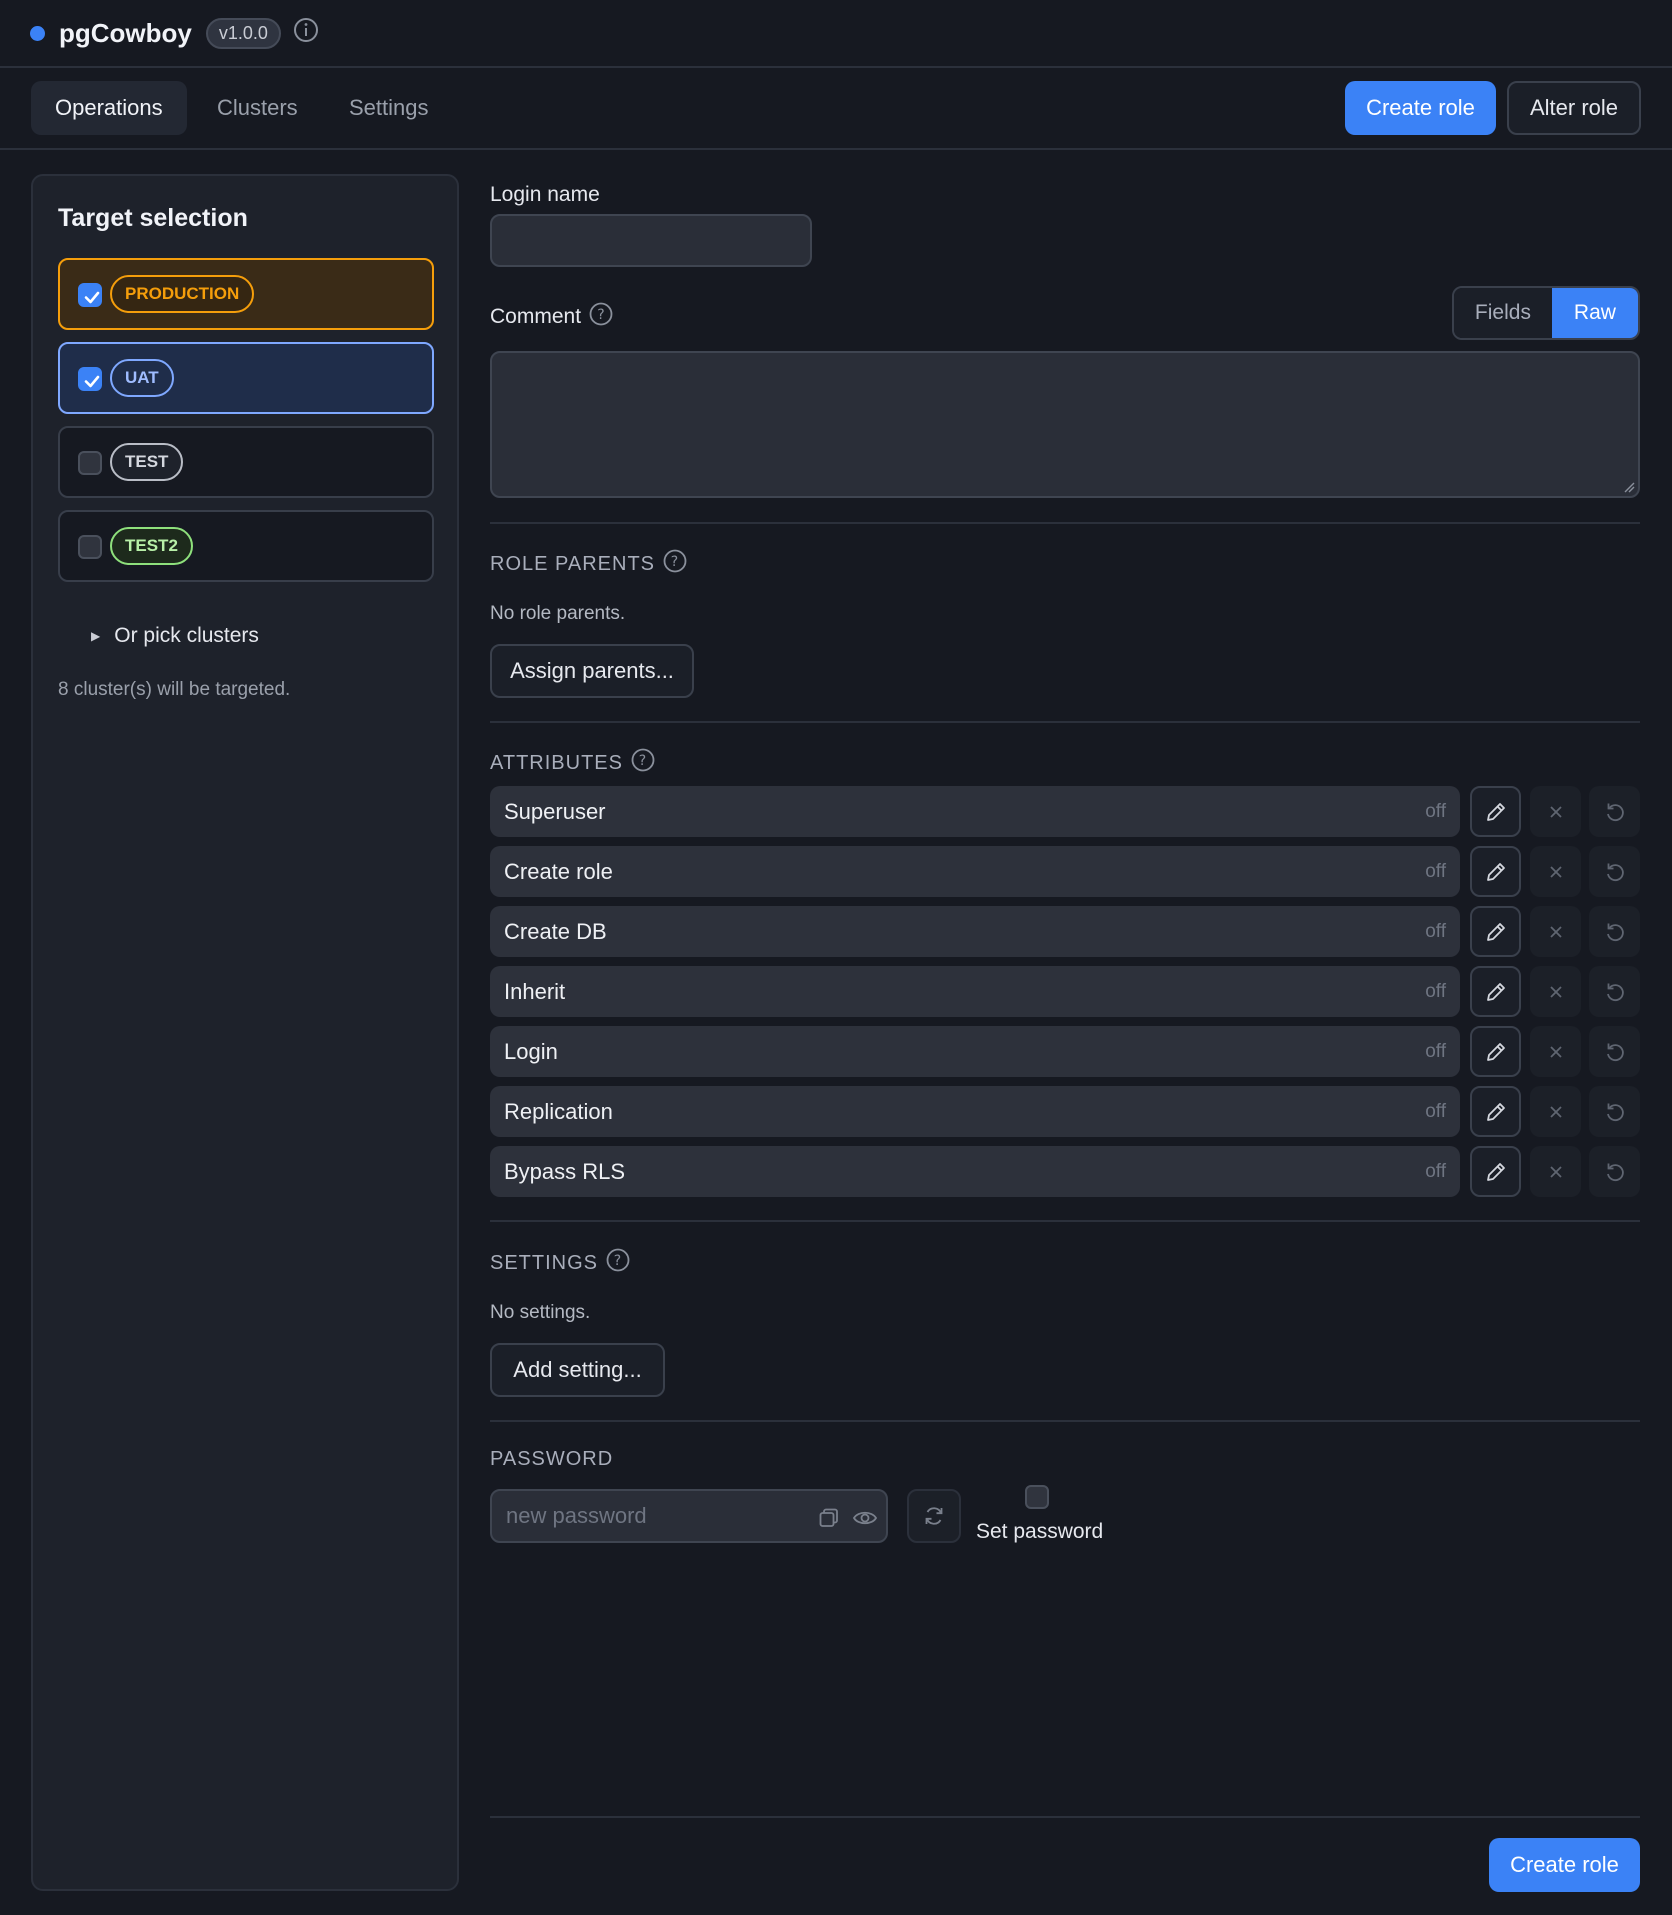 Image resolution: width=1672 pixels, height=1915 pixels. Describe the element at coordinates (142, 378) in the screenshot. I see `uat-pill: UAT` at that location.